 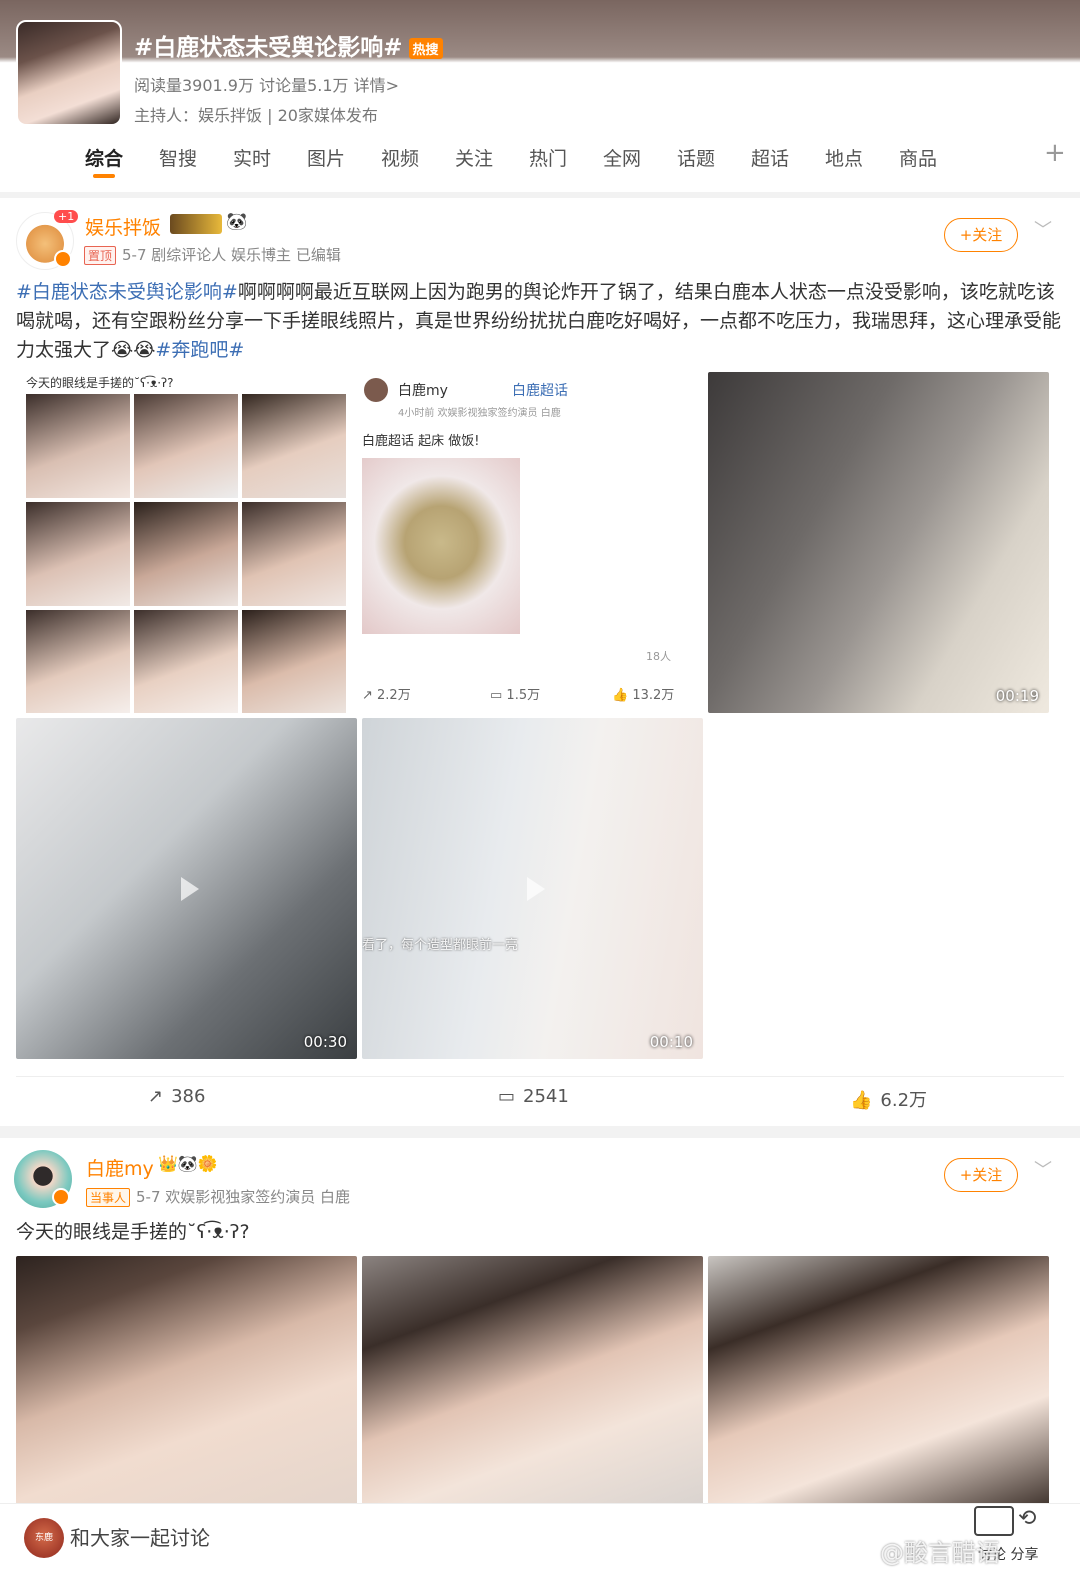 I want to click on embedded-like: 👍 13.2万, so click(x=643, y=693).